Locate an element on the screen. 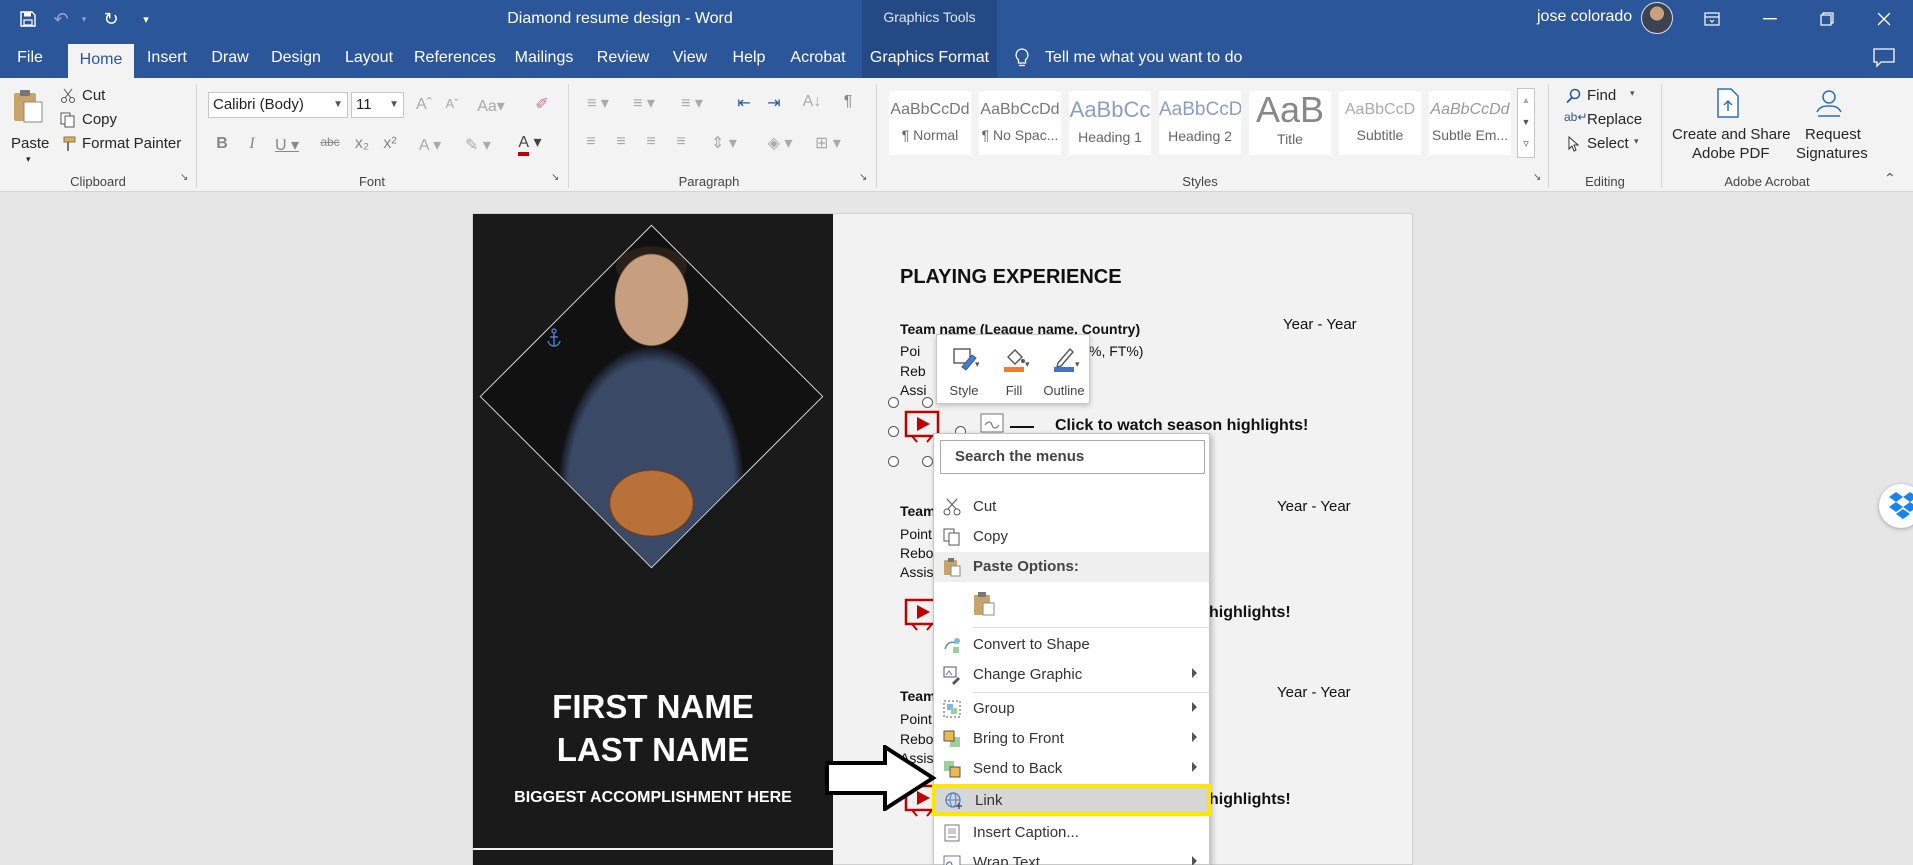 The width and height of the screenshot is (1913, 865). multilevel-list-icon: ≡ ▾ is located at coordinates (692, 103).